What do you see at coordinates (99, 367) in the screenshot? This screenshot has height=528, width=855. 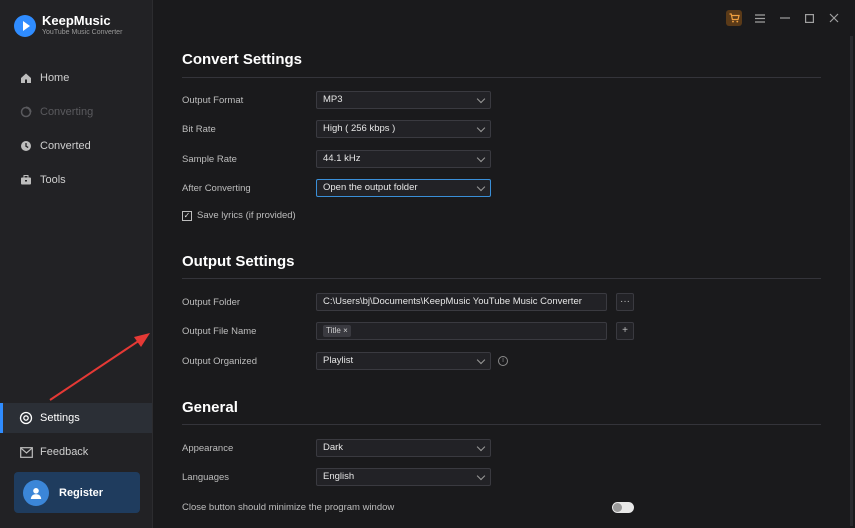 I see `annotation-arrow` at bounding box center [99, 367].